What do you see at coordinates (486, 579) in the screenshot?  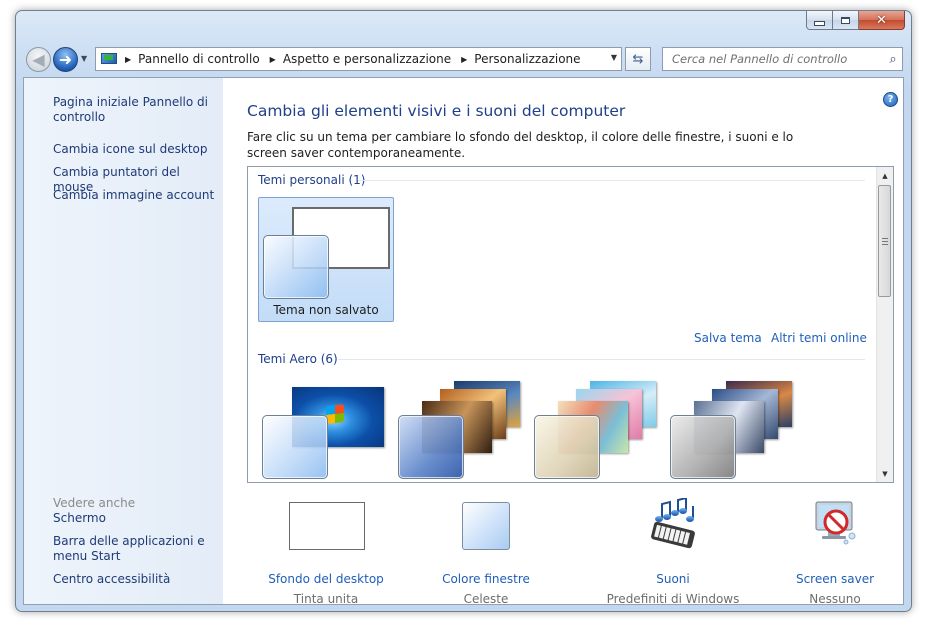 I see `window-color-link: Colore finestre` at bounding box center [486, 579].